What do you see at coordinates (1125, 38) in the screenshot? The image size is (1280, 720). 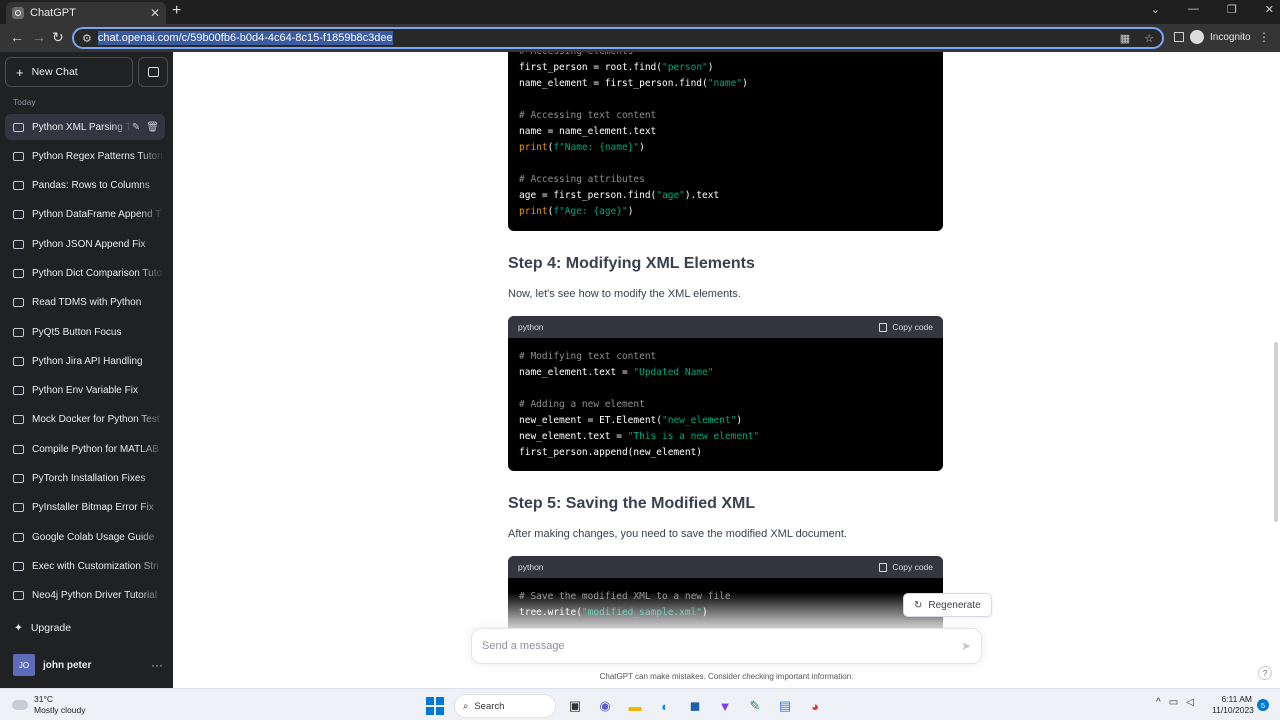 I see `qr-code-icon: ▦` at bounding box center [1125, 38].